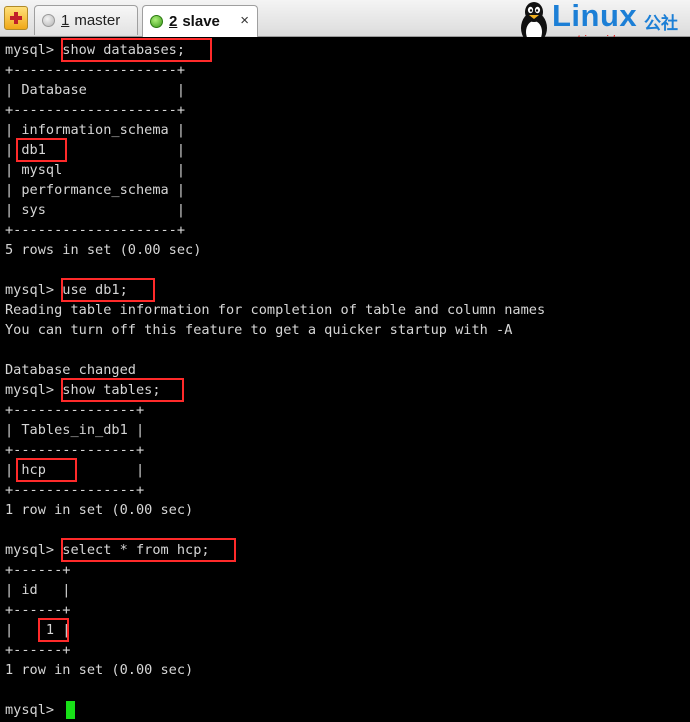 Image resolution: width=690 pixels, height=722 pixels. I want to click on highlight-show-databases, so click(136, 50).